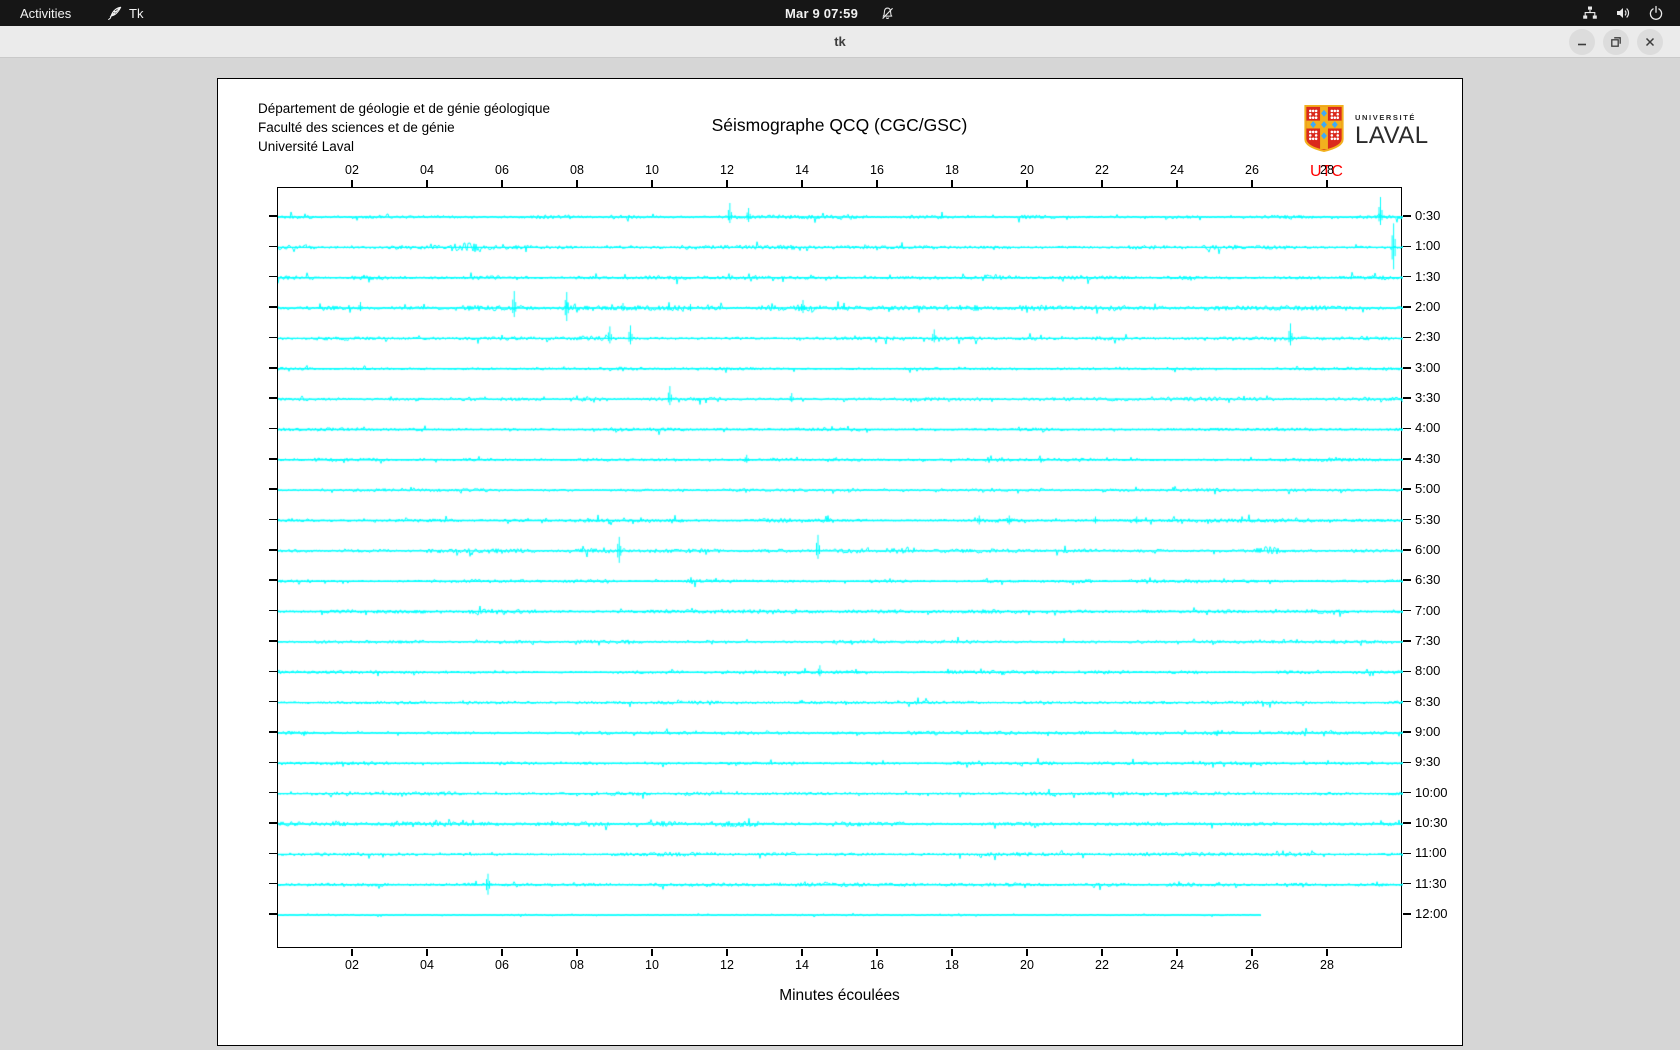 Image resolution: width=1680 pixels, height=1050 pixels. I want to click on x-tick-label-top: 20, so click(1027, 170).